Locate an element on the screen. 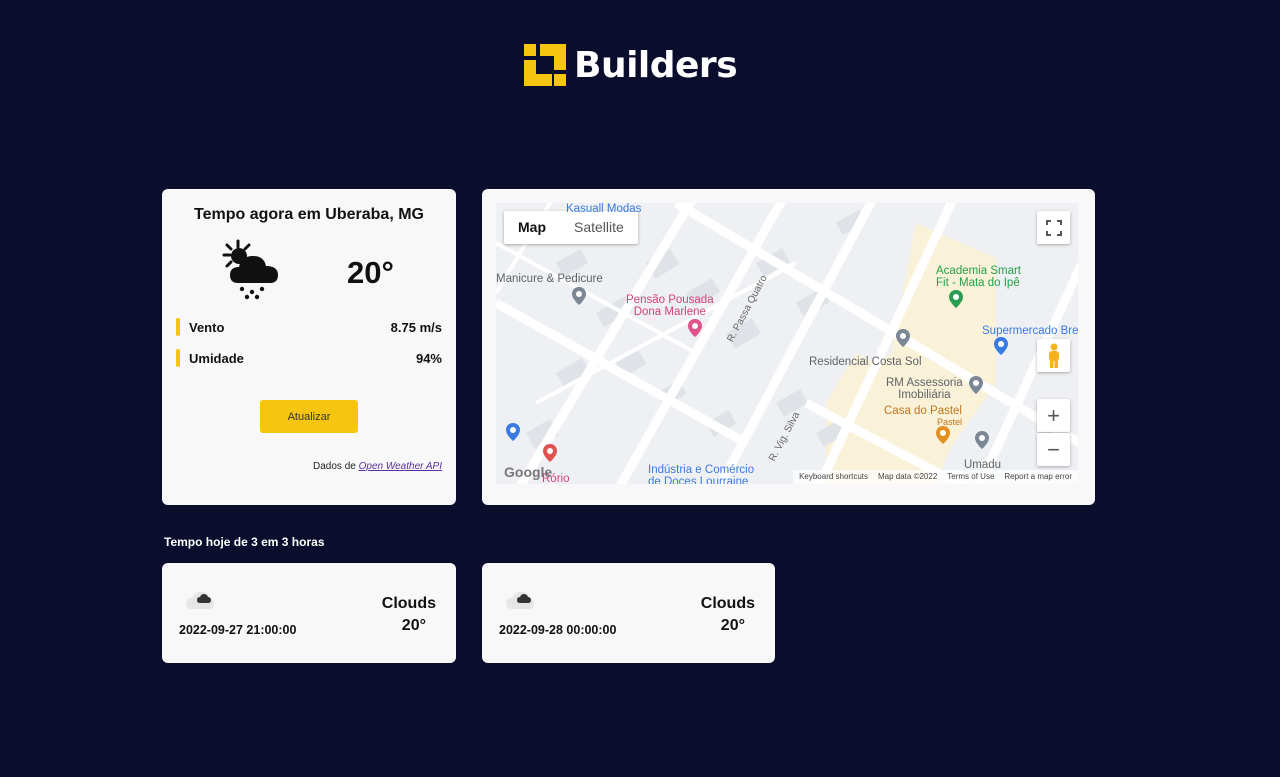  pegman-icon is located at coordinates (1053, 355).